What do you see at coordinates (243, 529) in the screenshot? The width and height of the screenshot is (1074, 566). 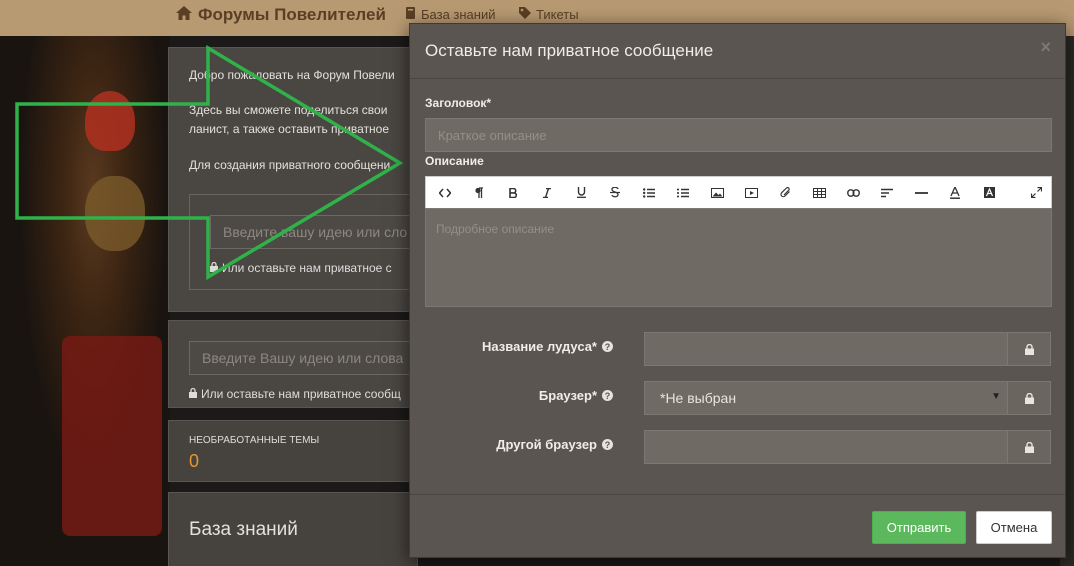 I see `knowledge-base-title: База знаний` at bounding box center [243, 529].